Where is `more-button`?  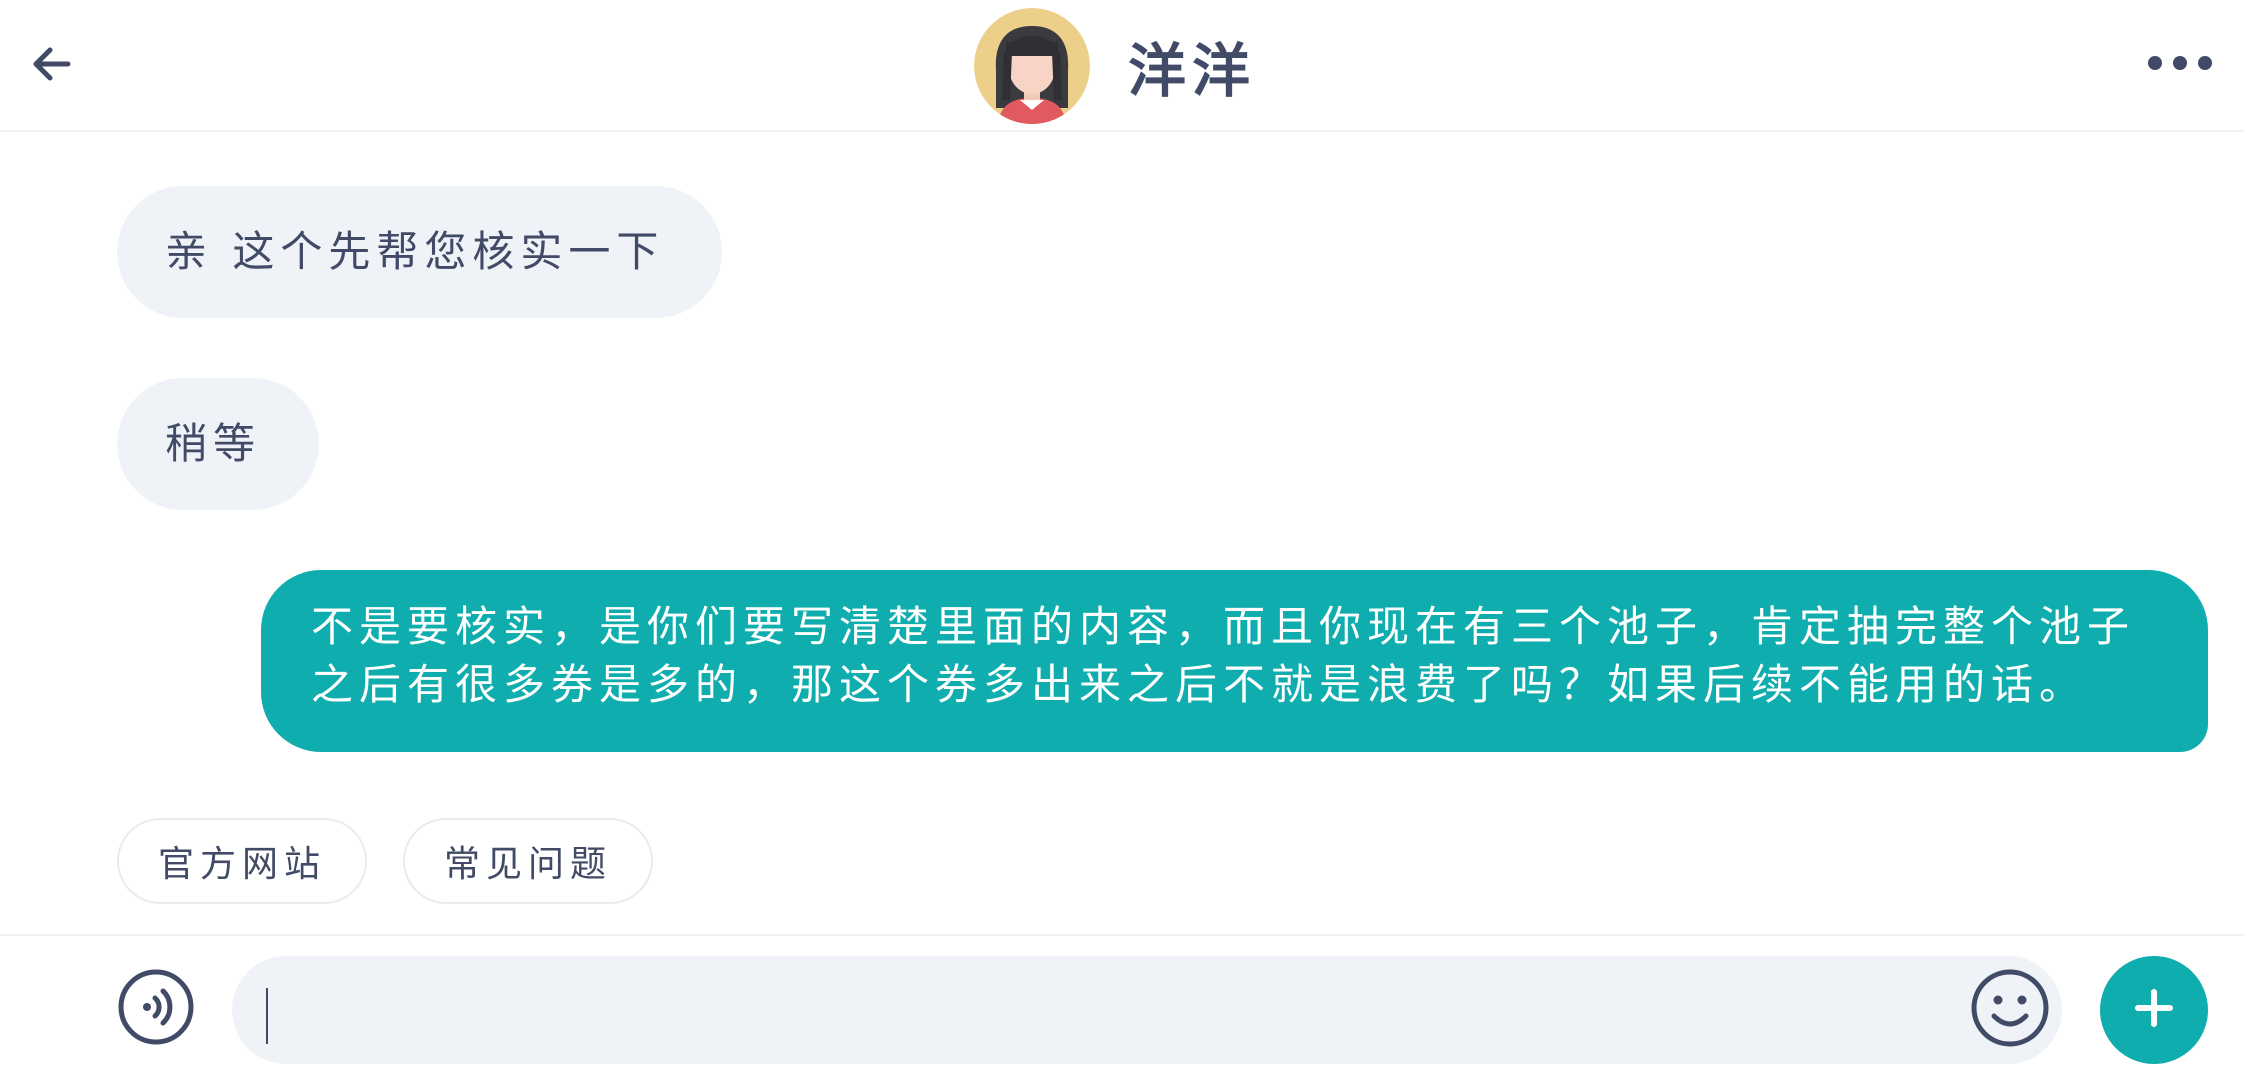 more-button is located at coordinates (2180, 65).